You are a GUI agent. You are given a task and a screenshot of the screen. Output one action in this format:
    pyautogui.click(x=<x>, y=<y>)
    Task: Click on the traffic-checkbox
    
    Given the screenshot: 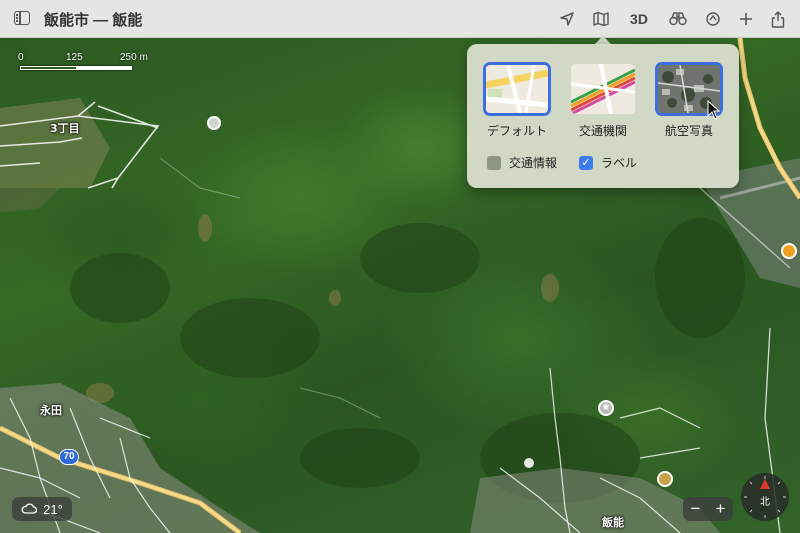 What is the action you would take?
    pyautogui.click(x=494, y=162)
    